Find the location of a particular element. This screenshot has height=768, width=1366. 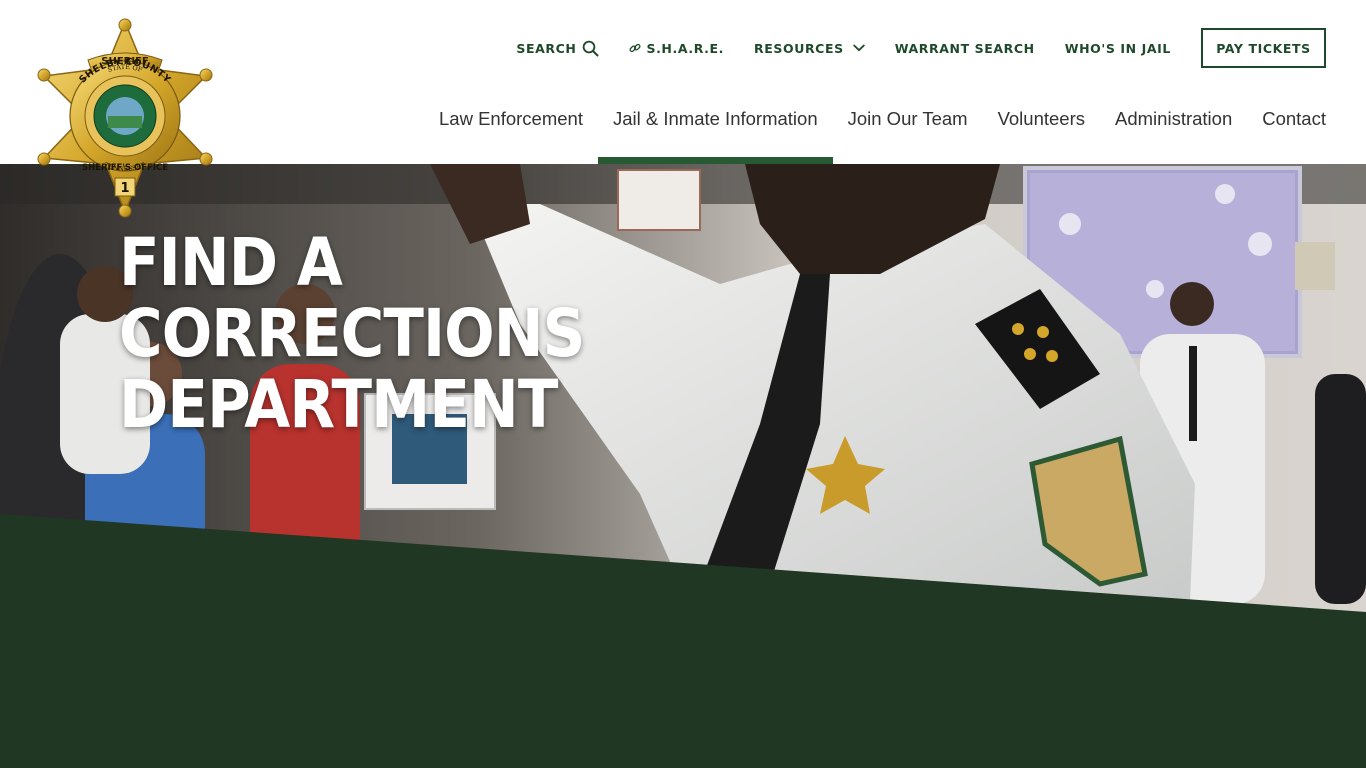

resources-dropdown: RESOURCES is located at coordinates (809, 48).